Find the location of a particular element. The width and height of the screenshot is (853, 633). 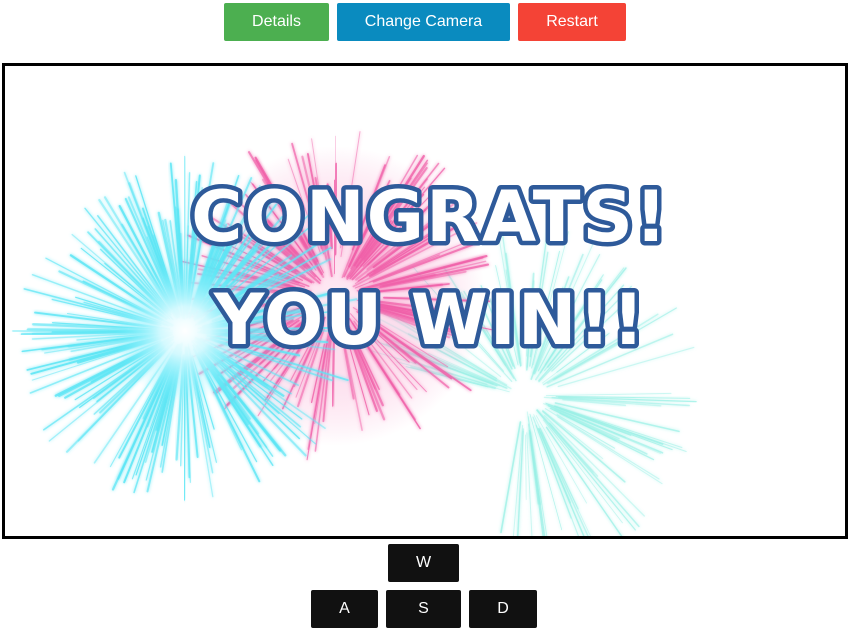

move-down-key: S is located at coordinates (423, 609).